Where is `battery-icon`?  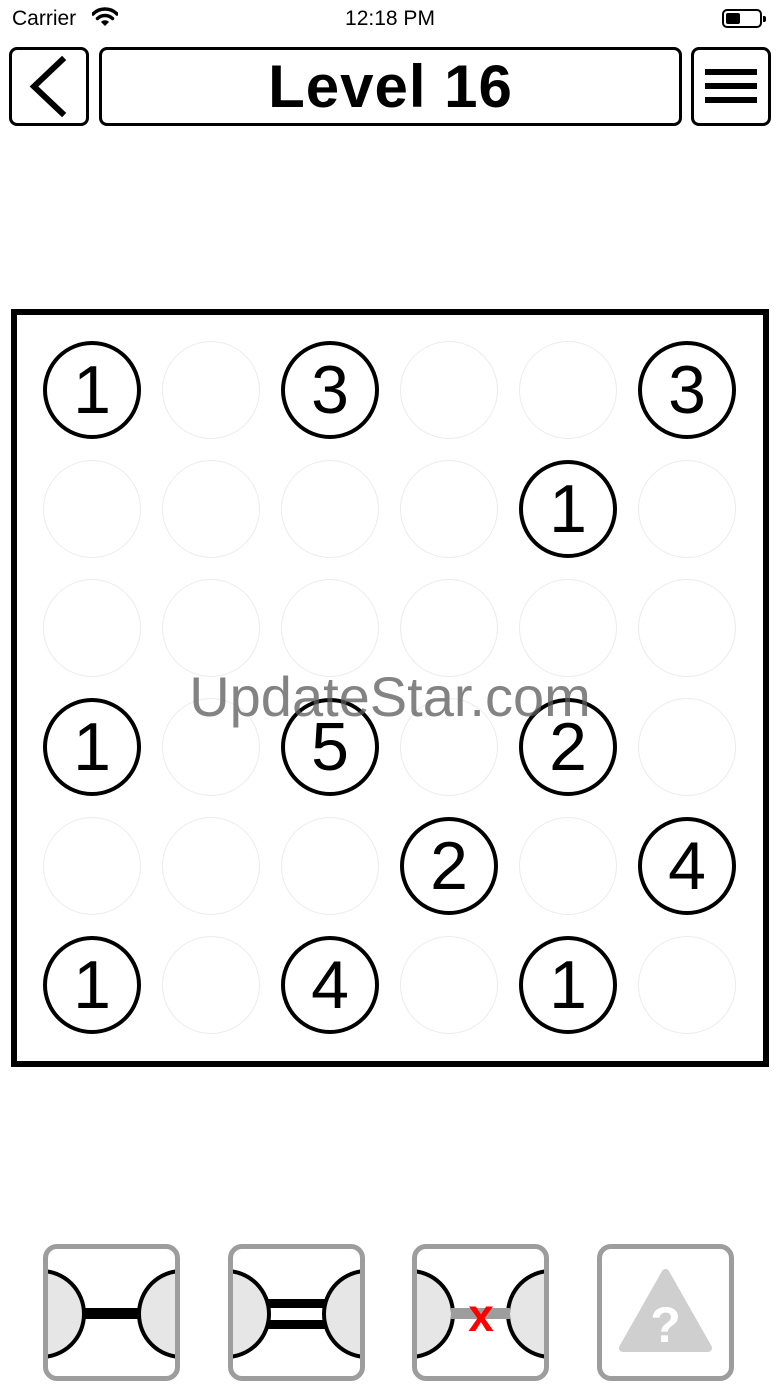
battery-icon is located at coordinates (744, 18).